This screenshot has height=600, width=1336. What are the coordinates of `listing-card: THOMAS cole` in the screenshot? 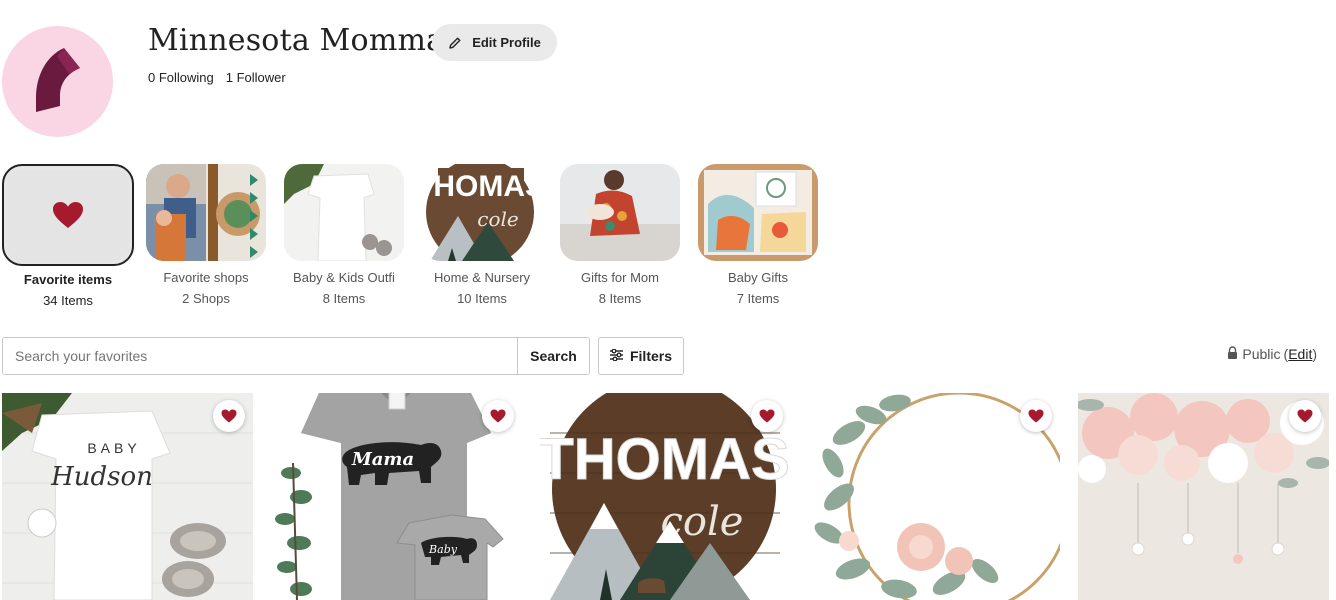 It's located at (665, 496).